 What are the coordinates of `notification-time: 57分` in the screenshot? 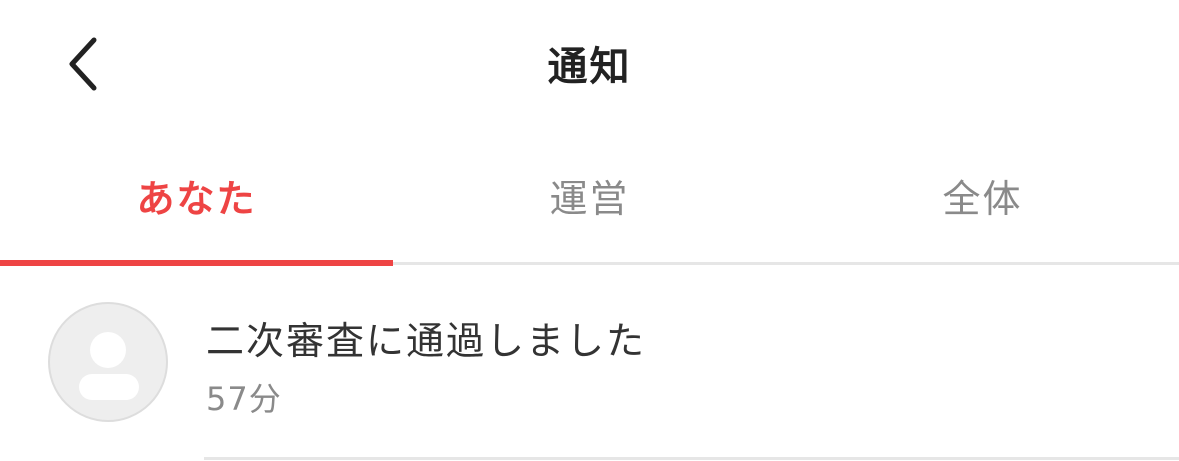 It's located at (244, 399).